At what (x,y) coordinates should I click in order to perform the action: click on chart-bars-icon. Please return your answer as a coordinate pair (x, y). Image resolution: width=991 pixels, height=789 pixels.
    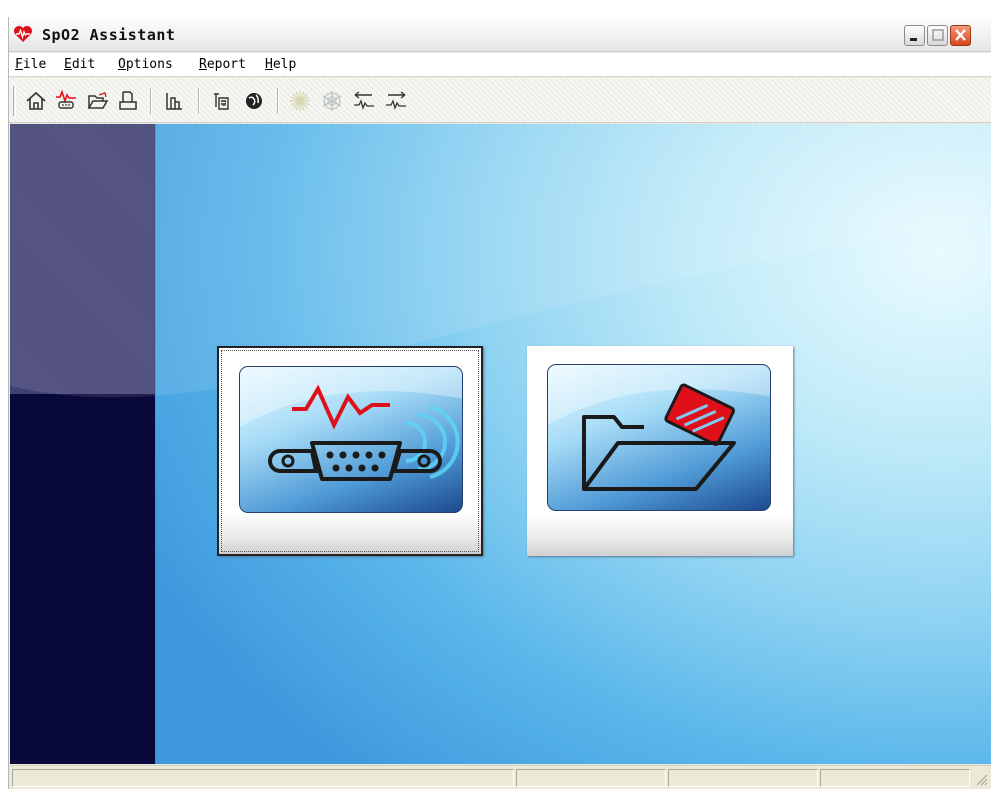
    Looking at the image, I should click on (174, 101).